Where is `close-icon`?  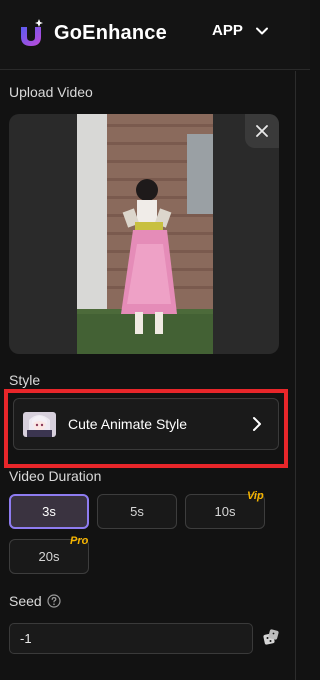 close-icon is located at coordinates (262, 131).